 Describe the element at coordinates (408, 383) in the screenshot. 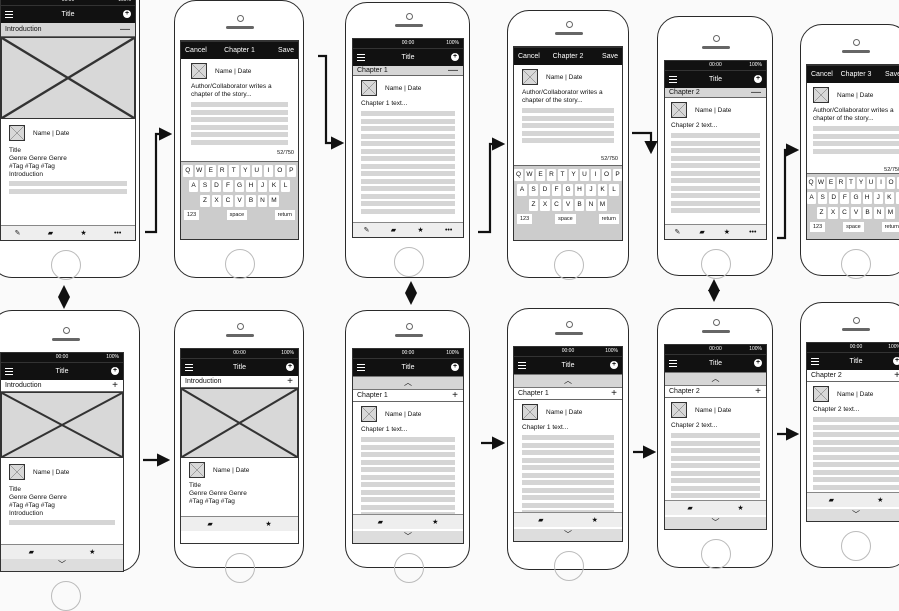

I see `chevron-up-icon: ︿` at that location.